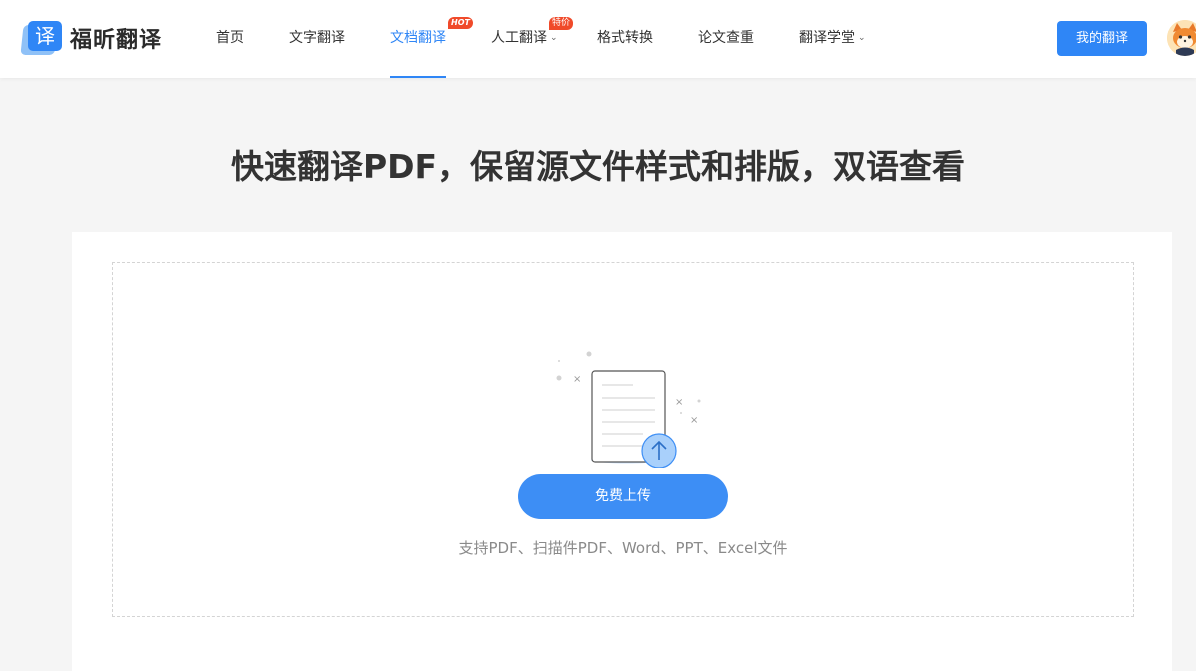 The width and height of the screenshot is (1196, 671). I want to click on nav-translation-academy: 翻译学堂 ⌄, so click(832, 39).